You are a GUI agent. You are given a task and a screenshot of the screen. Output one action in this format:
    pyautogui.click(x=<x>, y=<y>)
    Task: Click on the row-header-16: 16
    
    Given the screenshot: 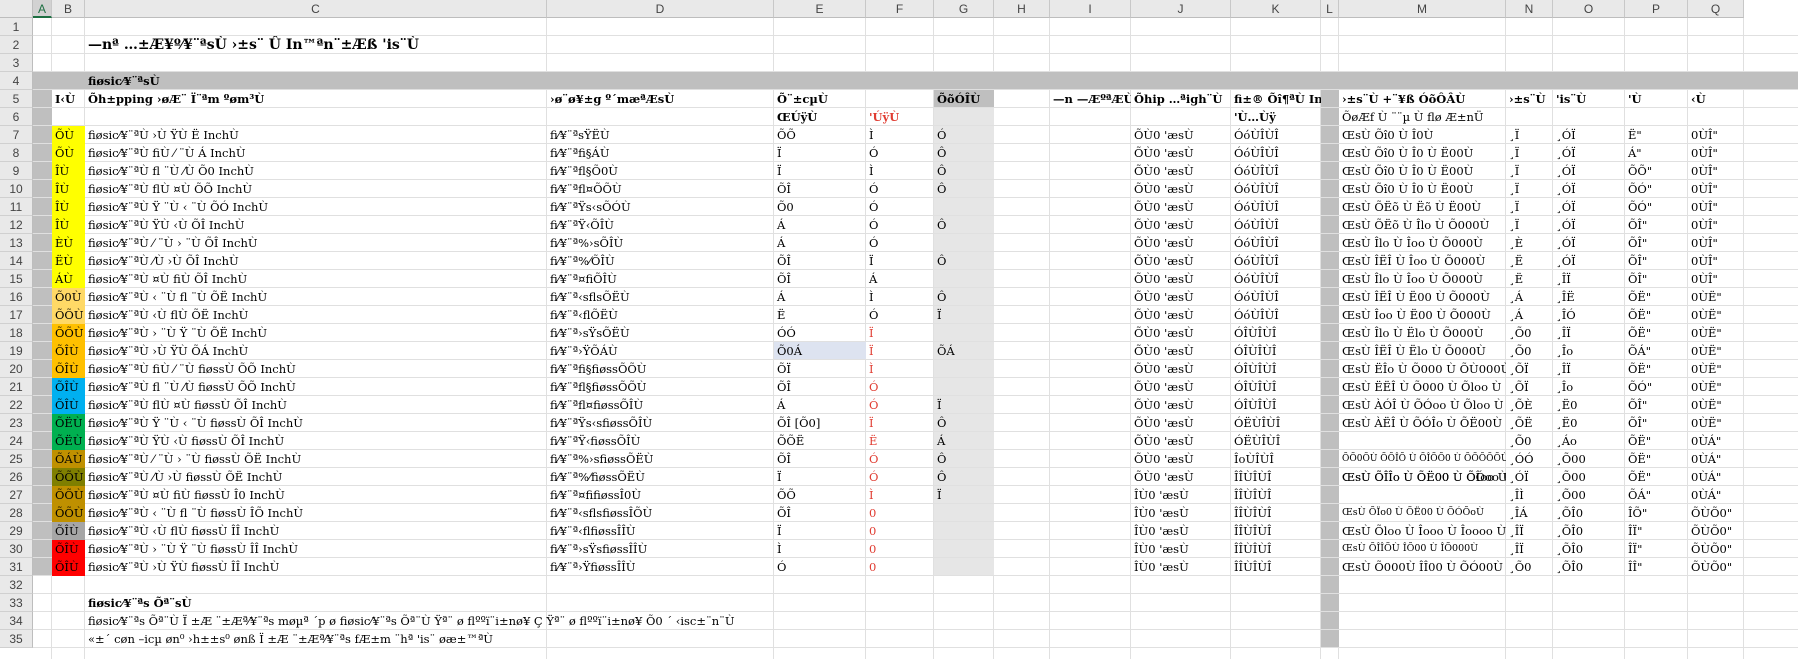 What is the action you would take?
    pyautogui.click(x=16, y=297)
    